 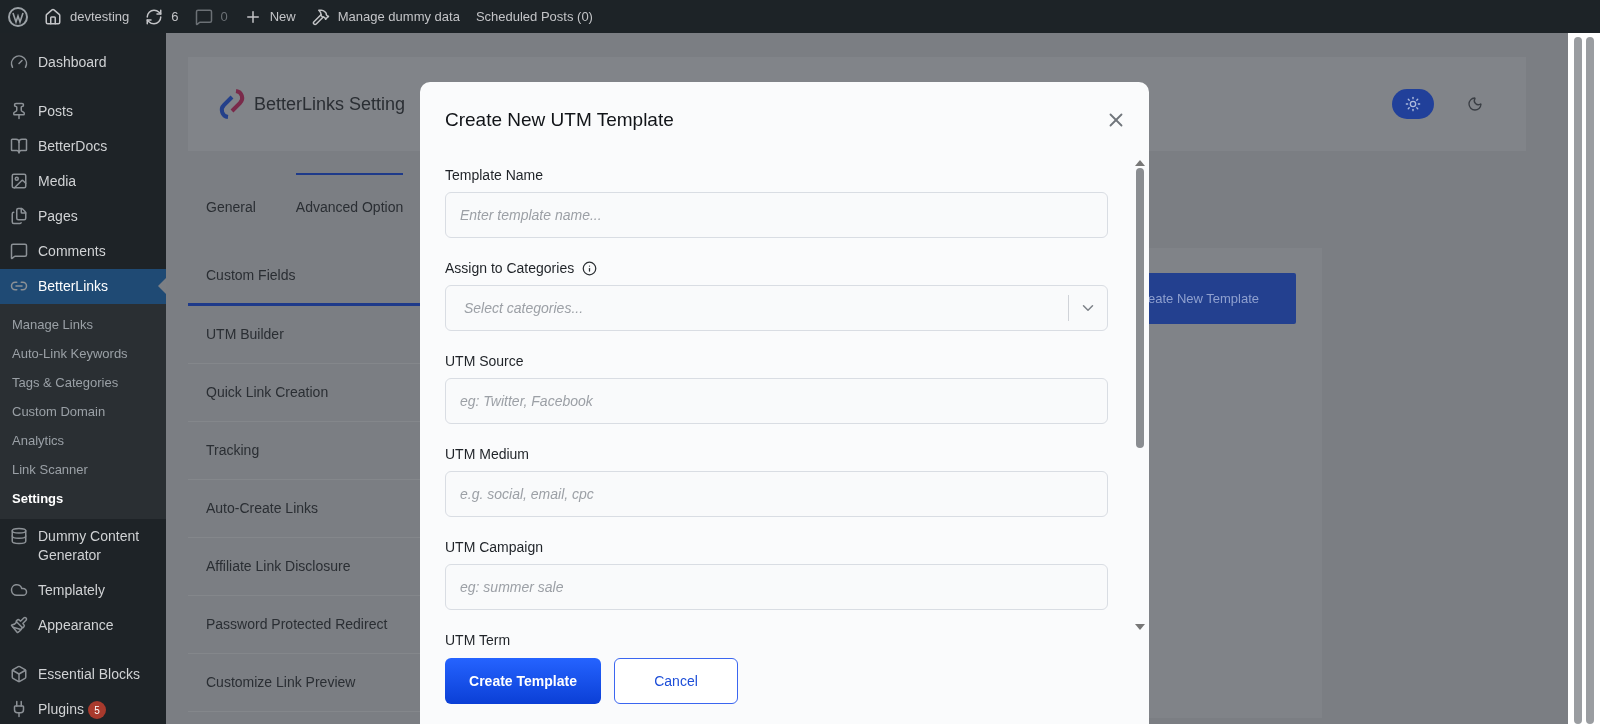 I want to click on sidebar-item: BetterDocs, so click(x=83, y=146).